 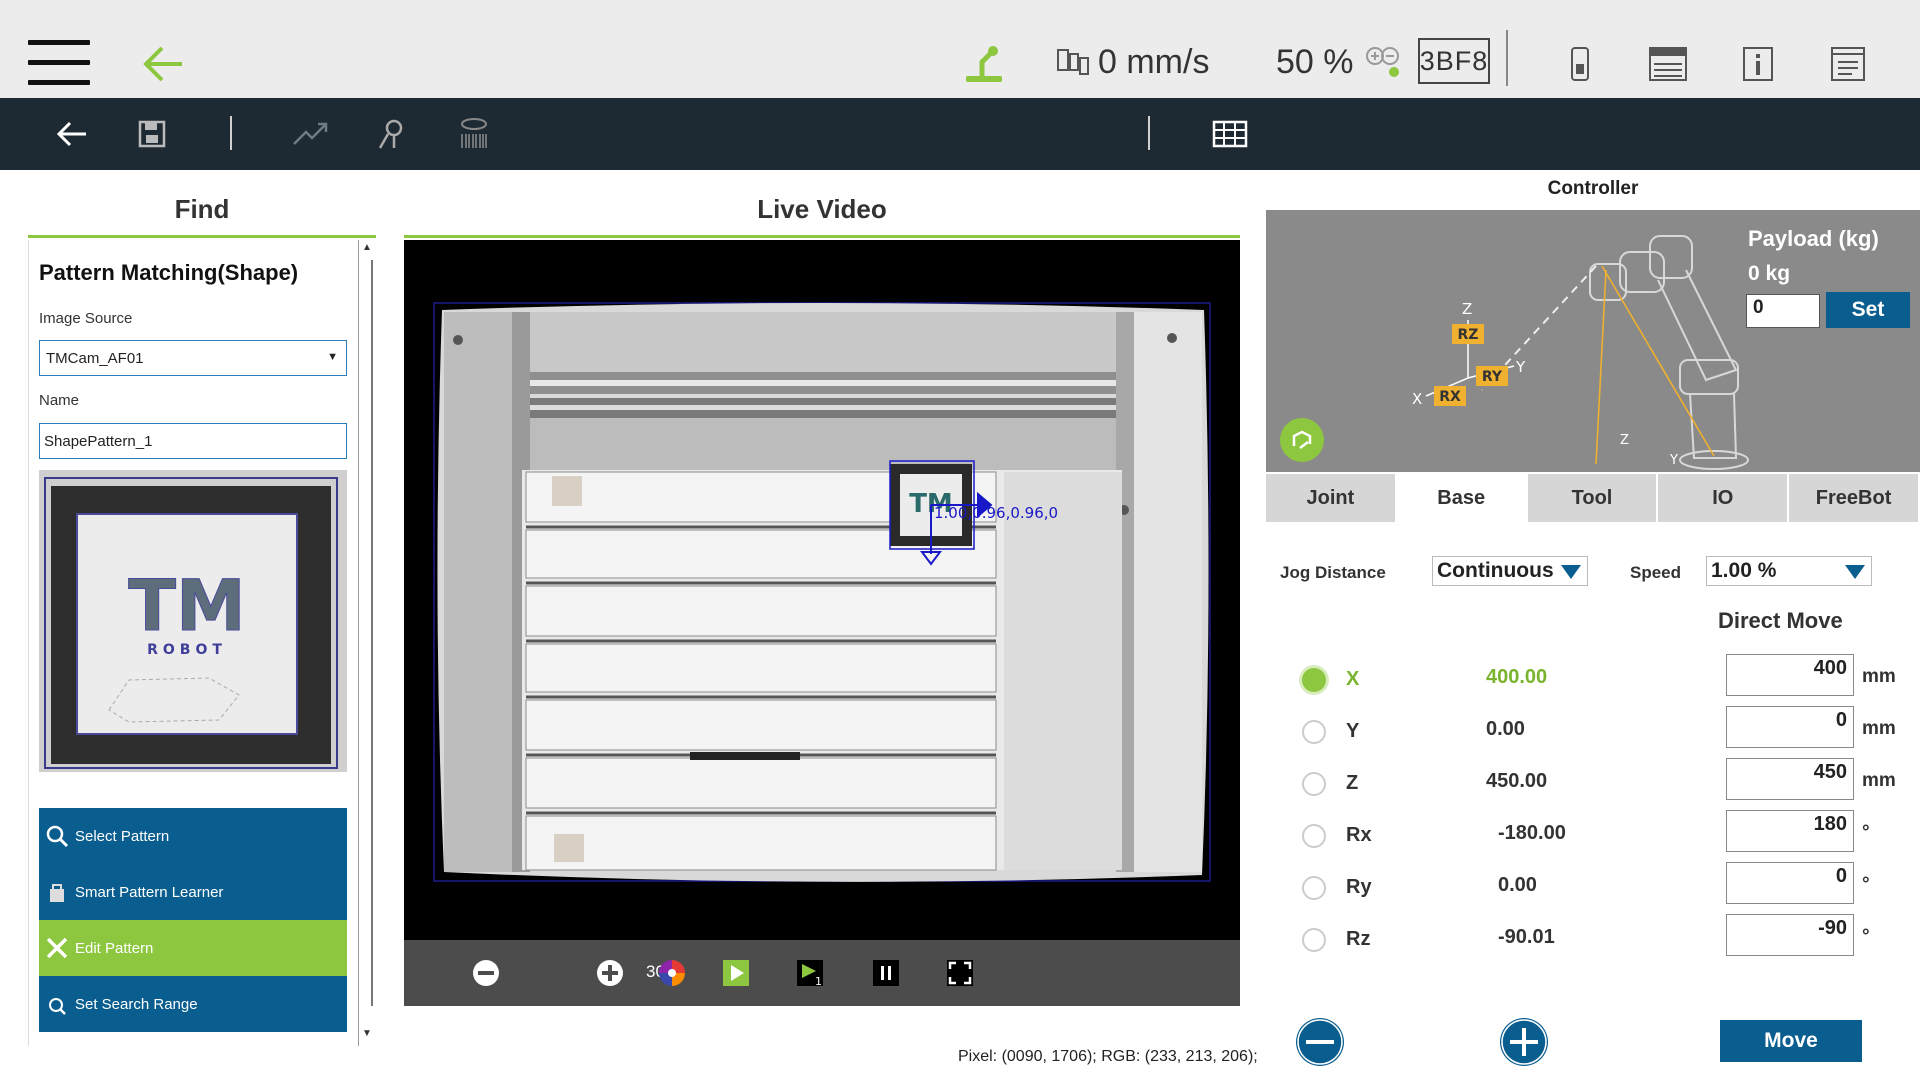 I want to click on toolbar-back-icon, so click(x=72, y=134).